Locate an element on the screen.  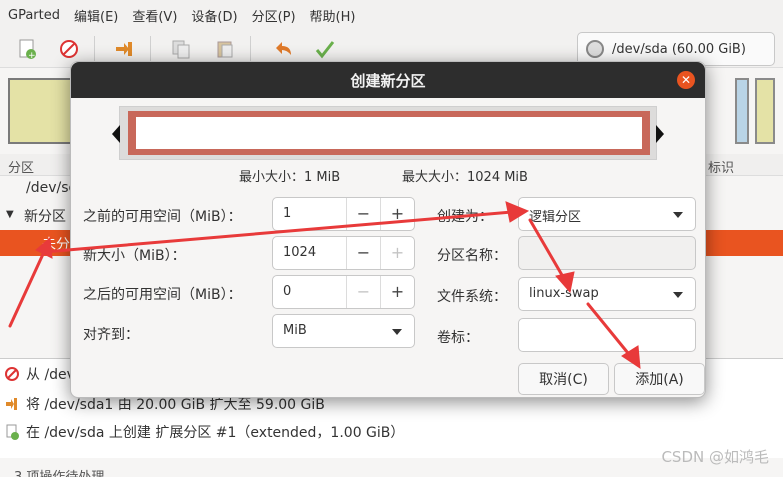
volume-label-label: 卷标： is located at coordinates (458, 338).